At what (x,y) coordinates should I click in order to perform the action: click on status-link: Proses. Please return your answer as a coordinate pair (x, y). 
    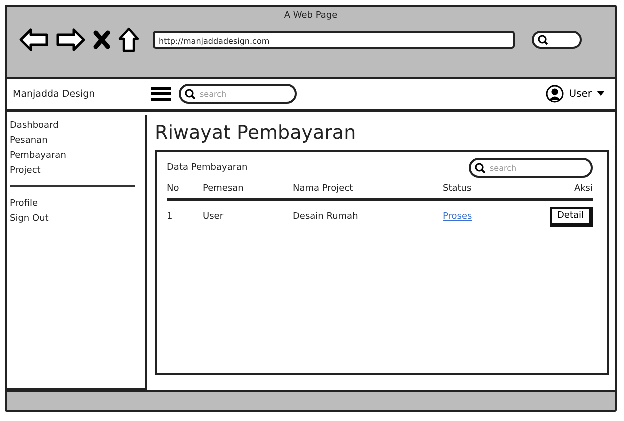
    Looking at the image, I should click on (457, 217).